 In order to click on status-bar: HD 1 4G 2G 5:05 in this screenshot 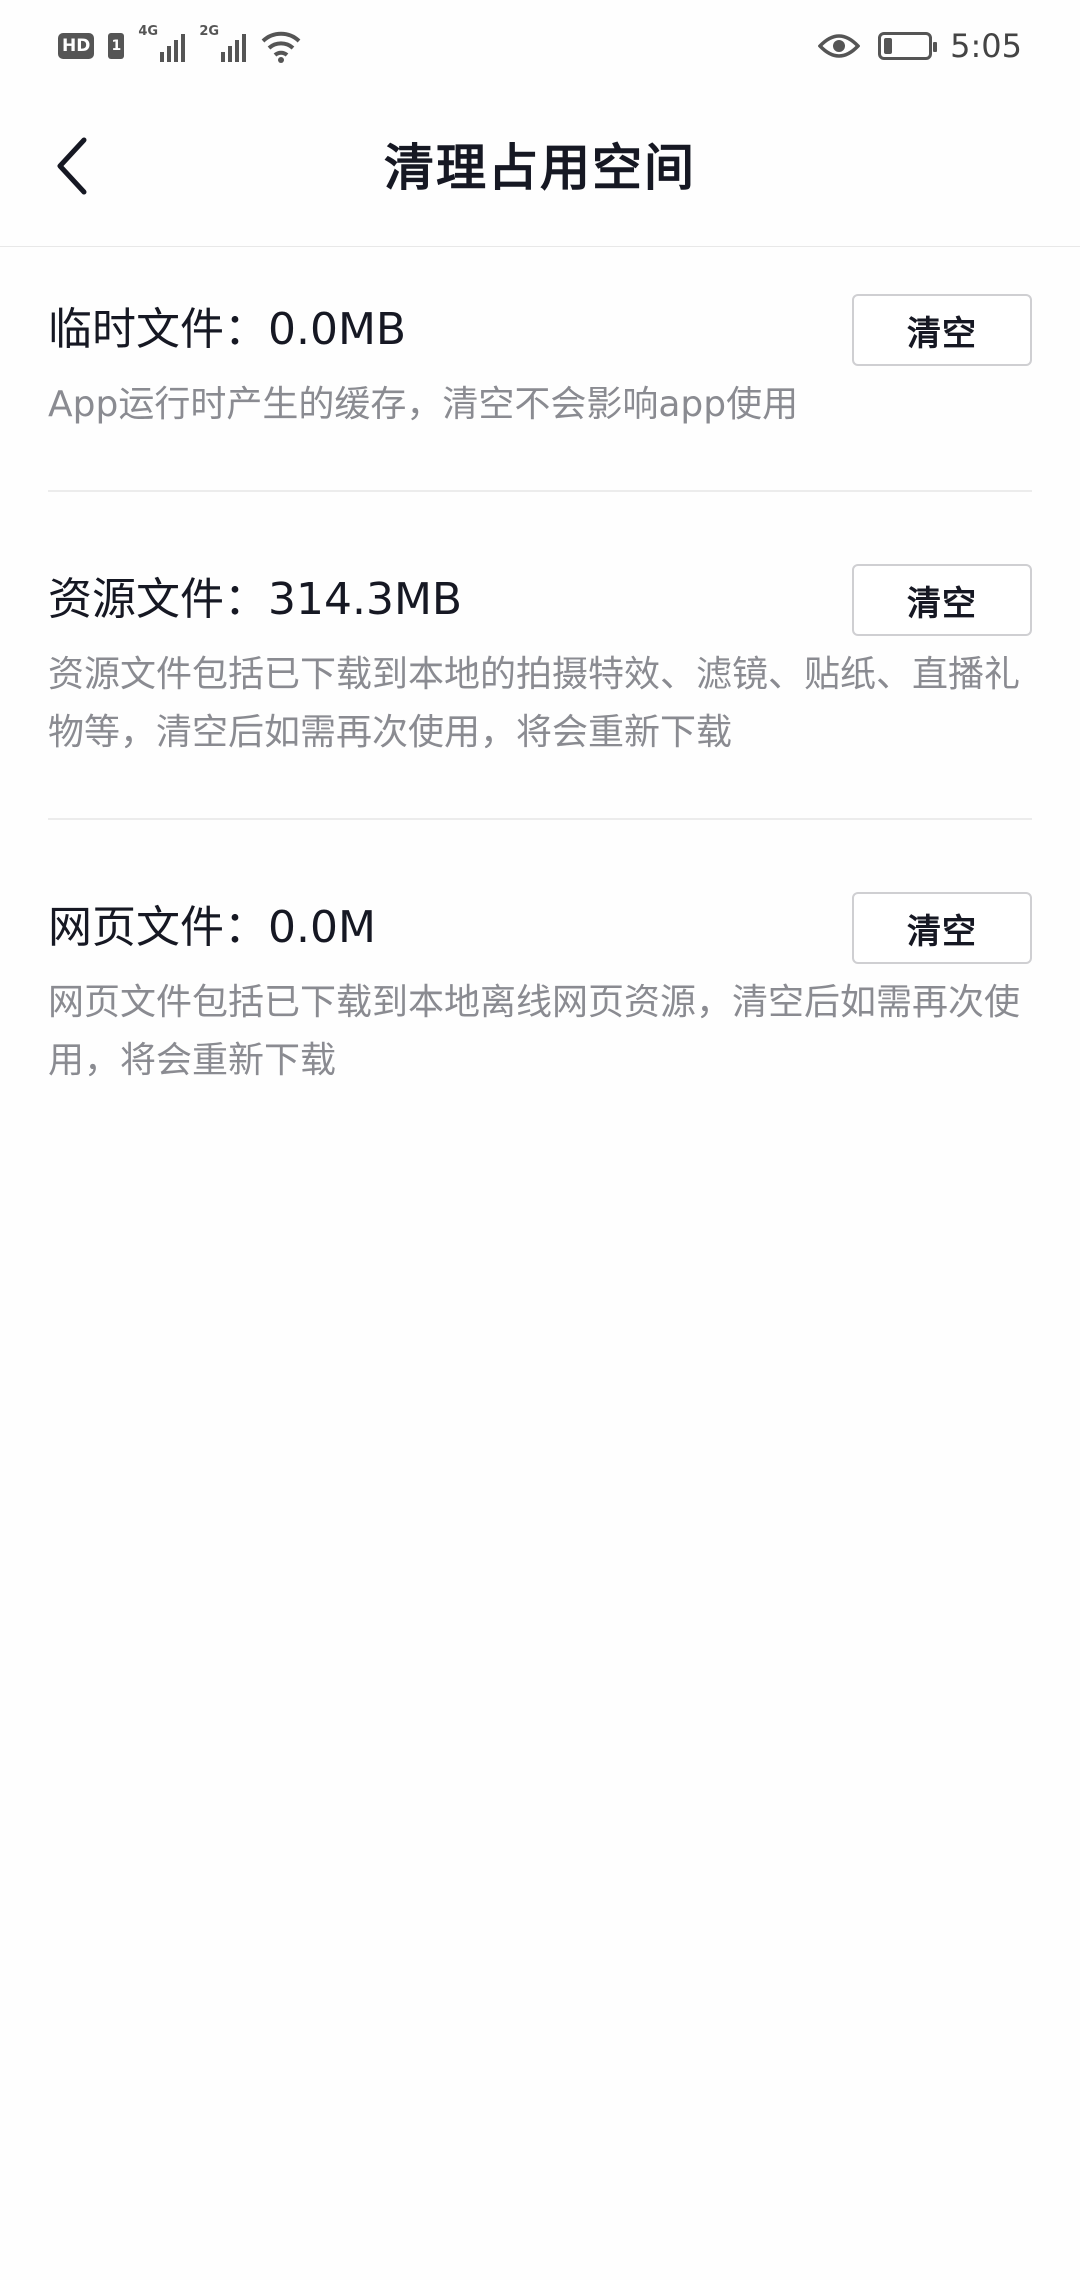, I will do `click(540, 48)`.